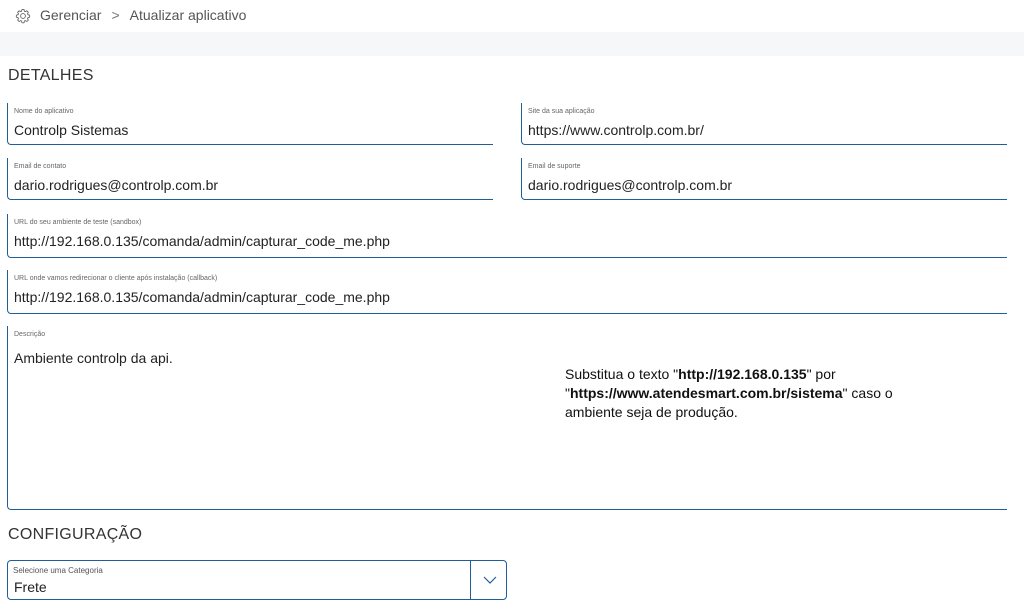 The width and height of the screenshot is (1024, 607). Describe the element at coordinates (70, 15) in the screenshot. I see `breadcrumb-item-manage: Gerenciar` at that location.